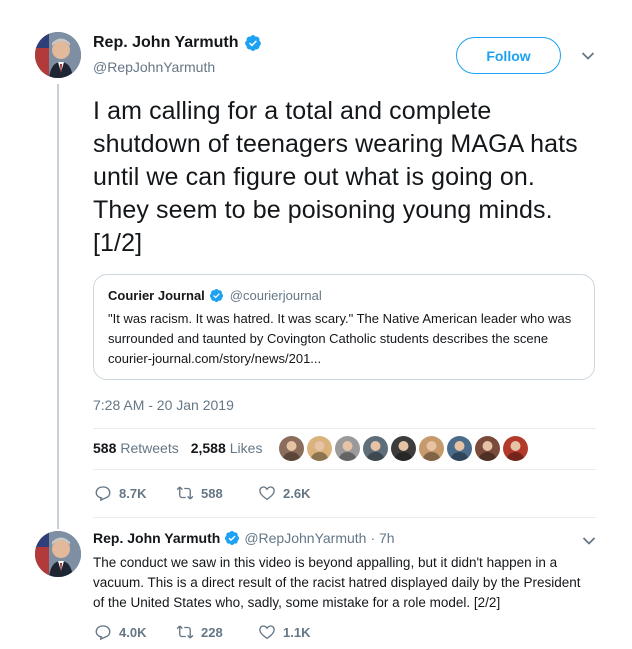  I want to click on reply-count: 8.7K, so click(133, 493).